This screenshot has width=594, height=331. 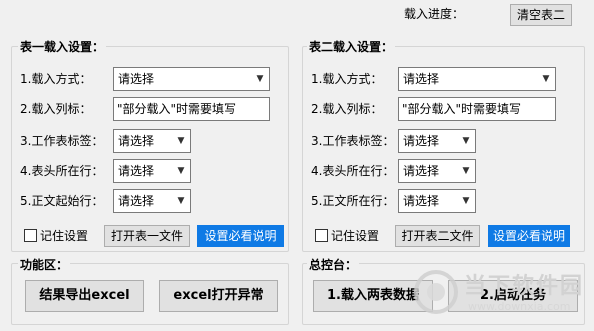 What do you see at coordinates (421, 79) in the screenshot?
I see `sheet2-load-mode-value: 请选择` at bounding box center [421, 79].